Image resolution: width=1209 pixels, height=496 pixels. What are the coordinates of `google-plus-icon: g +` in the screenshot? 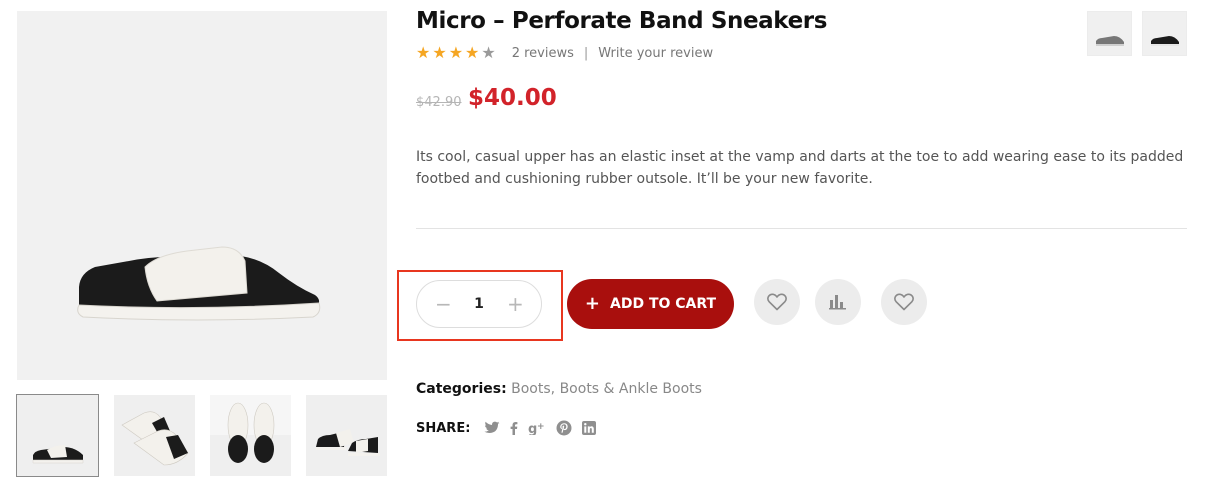 It's located at (537, 428).